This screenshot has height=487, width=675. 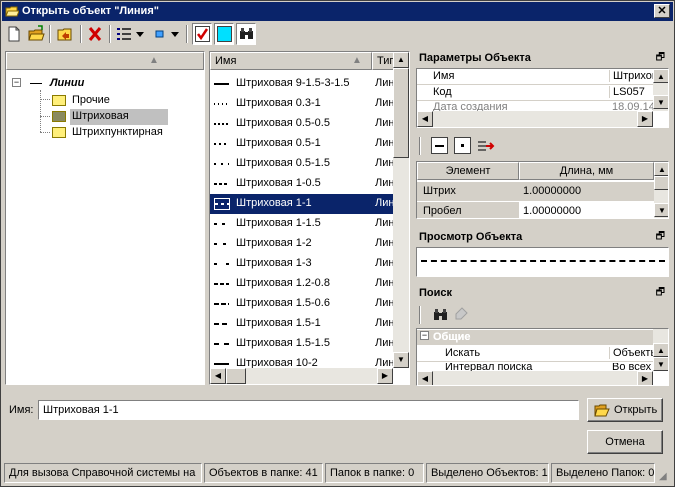 I want to click on list-vertical-scrollbar: ▲ ▼, so click(x=401, y=210).